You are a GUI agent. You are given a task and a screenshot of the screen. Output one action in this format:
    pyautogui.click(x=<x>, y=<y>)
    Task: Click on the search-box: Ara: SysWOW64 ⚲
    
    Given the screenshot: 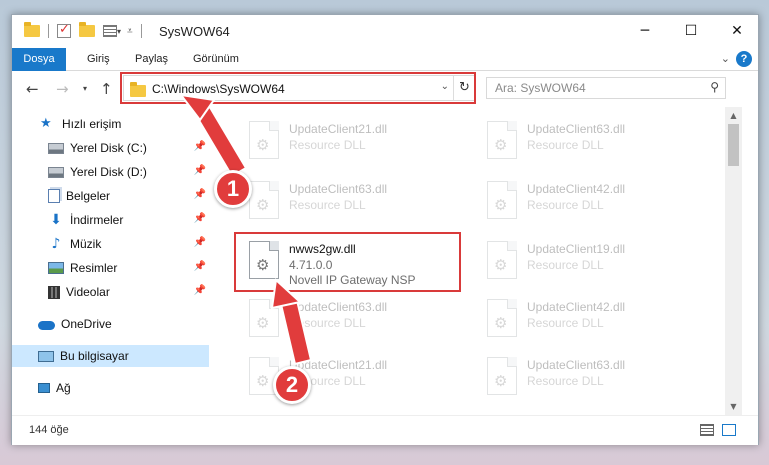 What is the action you would take?
    pyautogui.click(x=606, y=88)
    